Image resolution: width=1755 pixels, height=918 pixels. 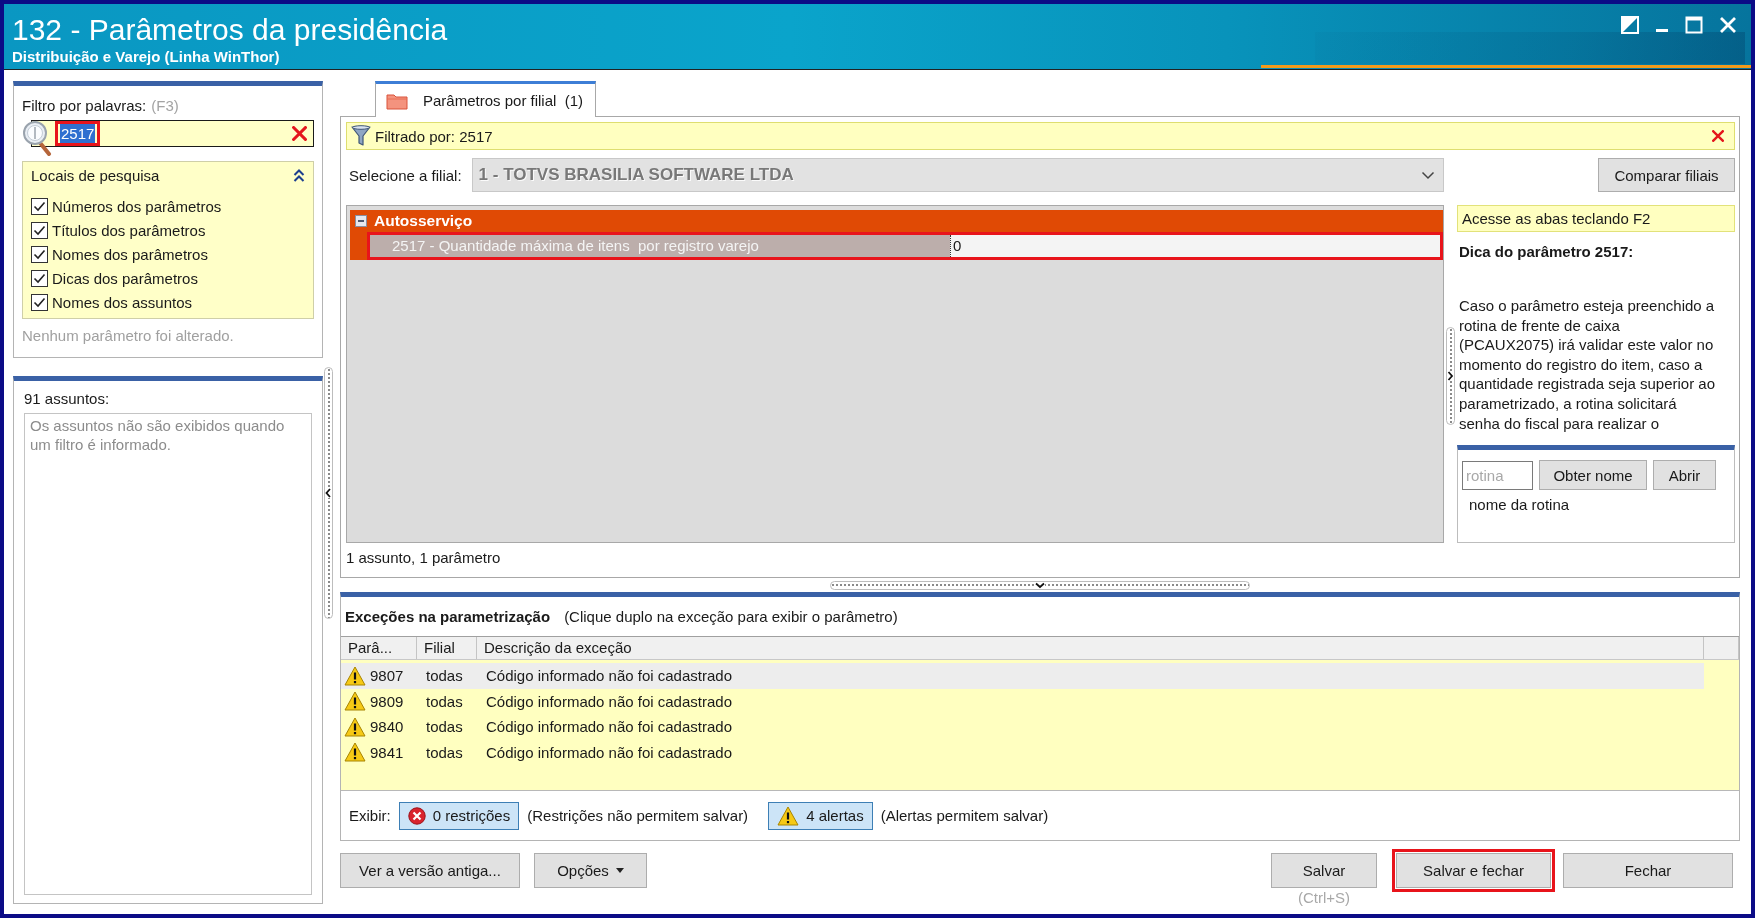 What do you see at coordinates (1694, 25) in the screenshot?
I see `maximize-icon` at bounding box center [1694, 25].